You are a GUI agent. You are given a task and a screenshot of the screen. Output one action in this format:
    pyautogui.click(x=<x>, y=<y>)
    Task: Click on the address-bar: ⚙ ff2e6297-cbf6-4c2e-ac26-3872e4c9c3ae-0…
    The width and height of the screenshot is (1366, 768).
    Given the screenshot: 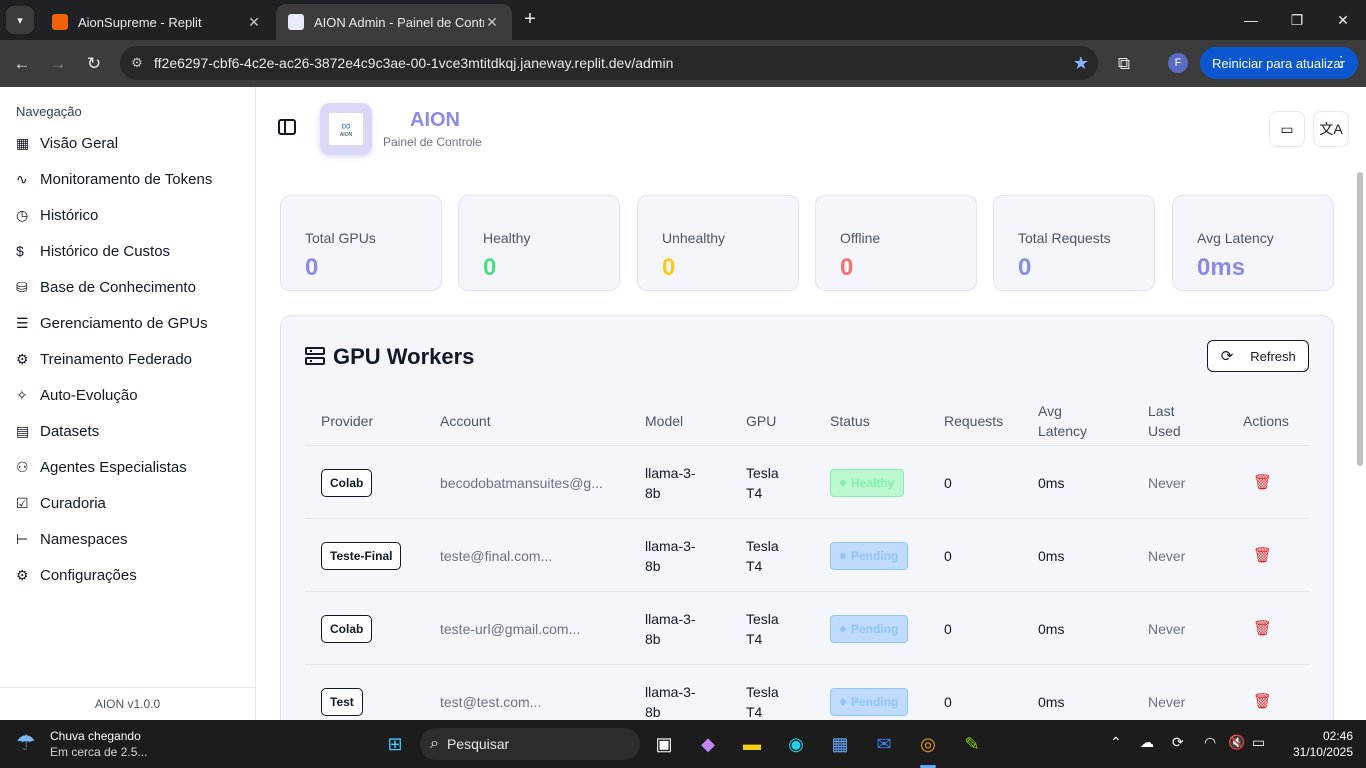 What is the action you would take?
    pyautogui.click(x=609, y=63)
    